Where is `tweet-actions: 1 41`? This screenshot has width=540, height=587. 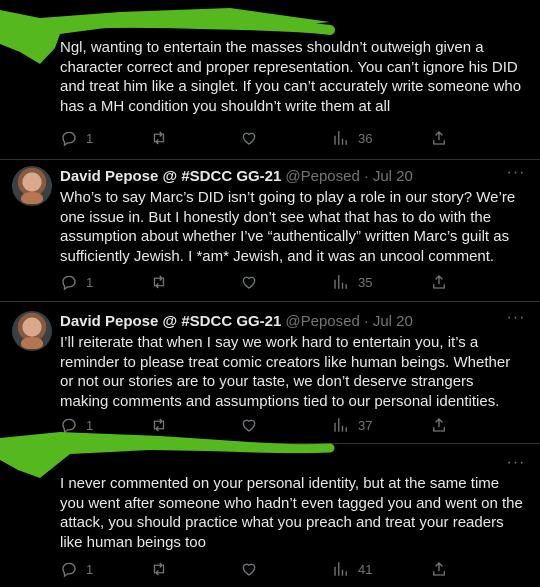
tweet-actions: 1 41 is located at coordinates (270, 569).